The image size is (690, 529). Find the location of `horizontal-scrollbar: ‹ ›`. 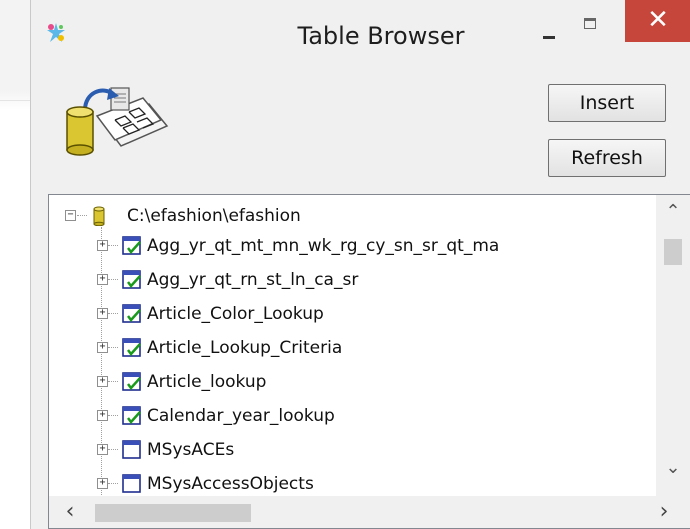

horizontal-scrollbar: ‹ › is located at coordinates (369, 512).